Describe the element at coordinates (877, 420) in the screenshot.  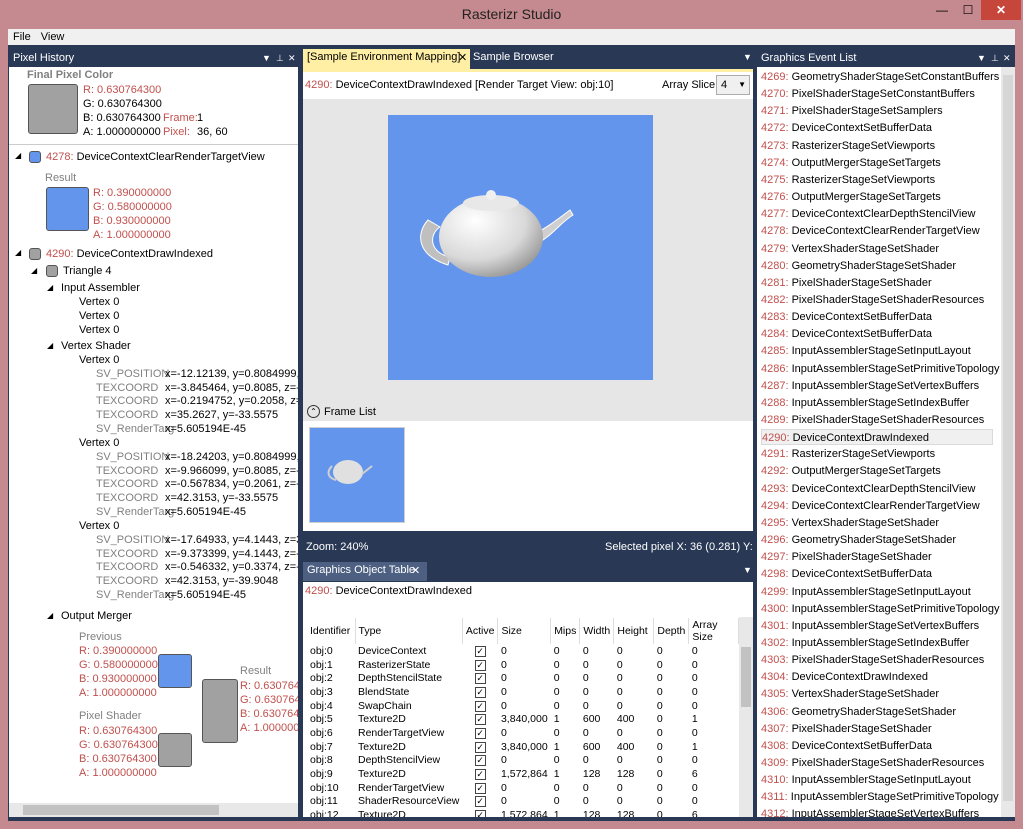
I see `event-list-item: 4289: PixelShaderStageSetShaderResources` at that location.